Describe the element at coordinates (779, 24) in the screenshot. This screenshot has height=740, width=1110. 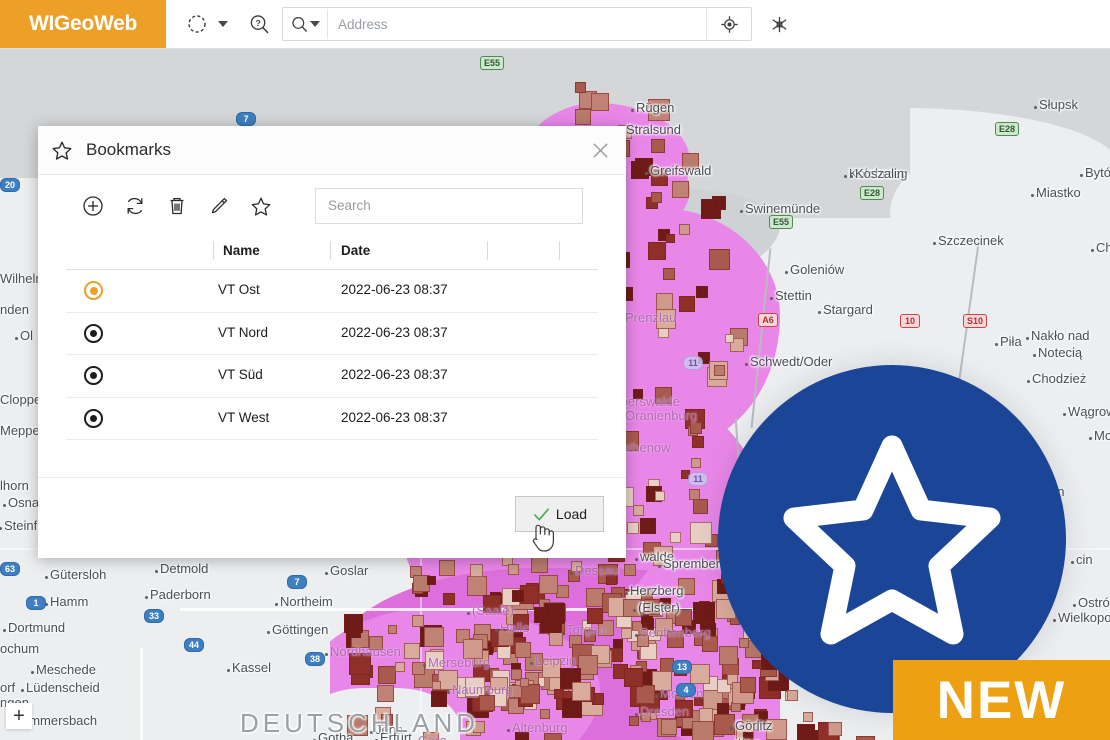
I see `network-tool-button` at that location.